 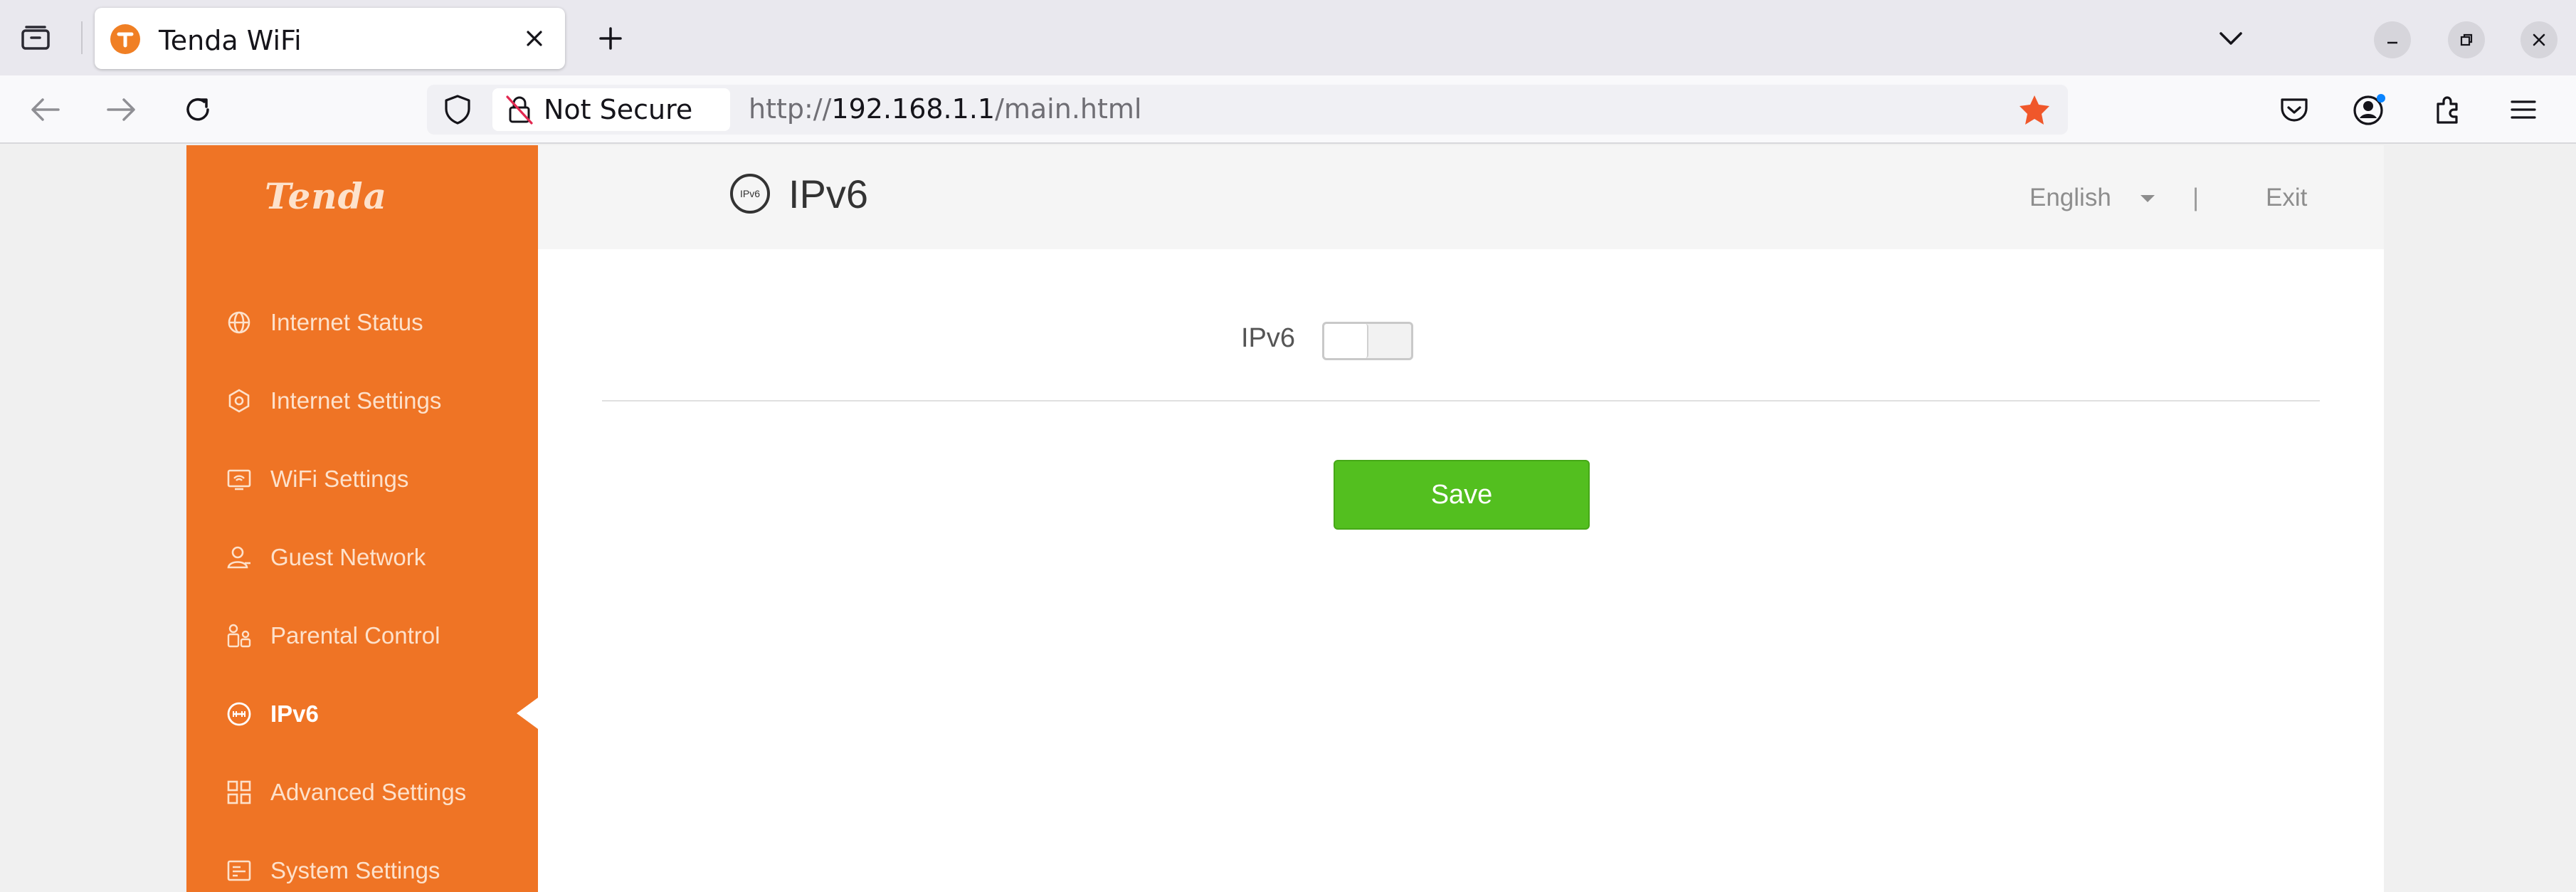 I want to click on sidebar-item-label: Internet Settings, so click(x=356, y=400).